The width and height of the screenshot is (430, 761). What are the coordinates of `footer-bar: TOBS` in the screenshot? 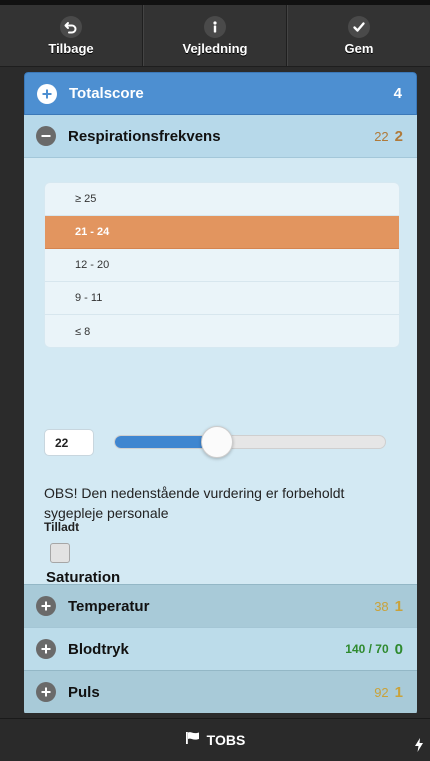 It's located at (215, 739).